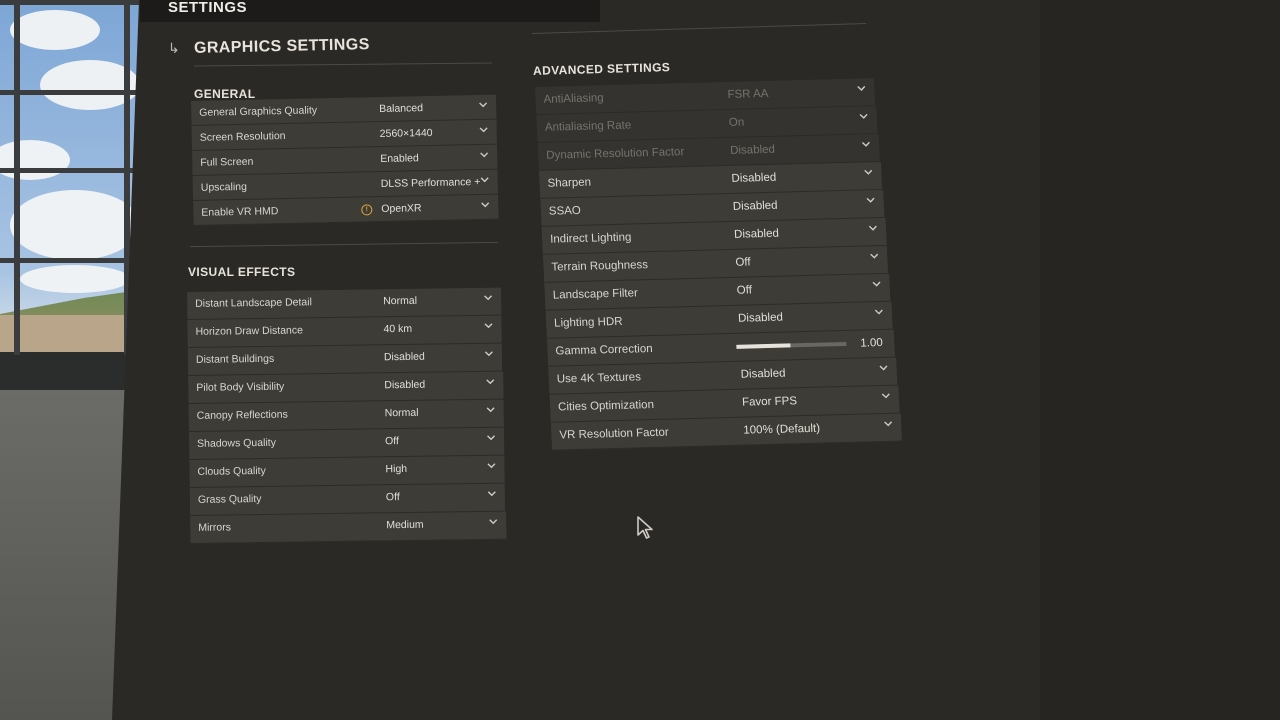  I want to click on setting-label: AntiAliasing, so click(573, 99).